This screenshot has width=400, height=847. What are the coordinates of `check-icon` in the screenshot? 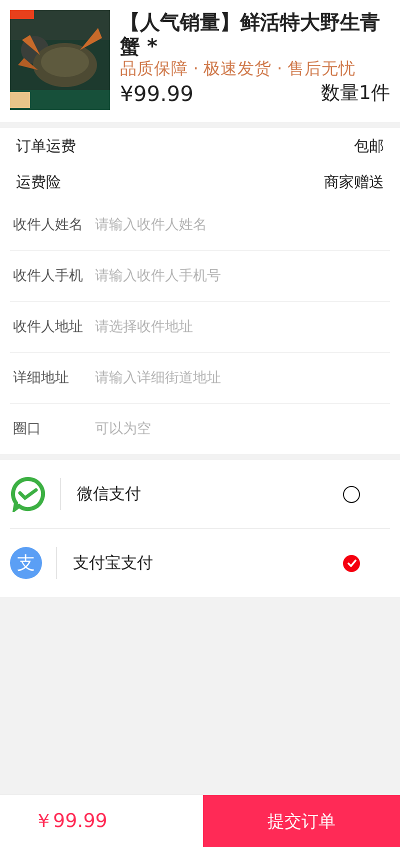 It's located at (351, 563).